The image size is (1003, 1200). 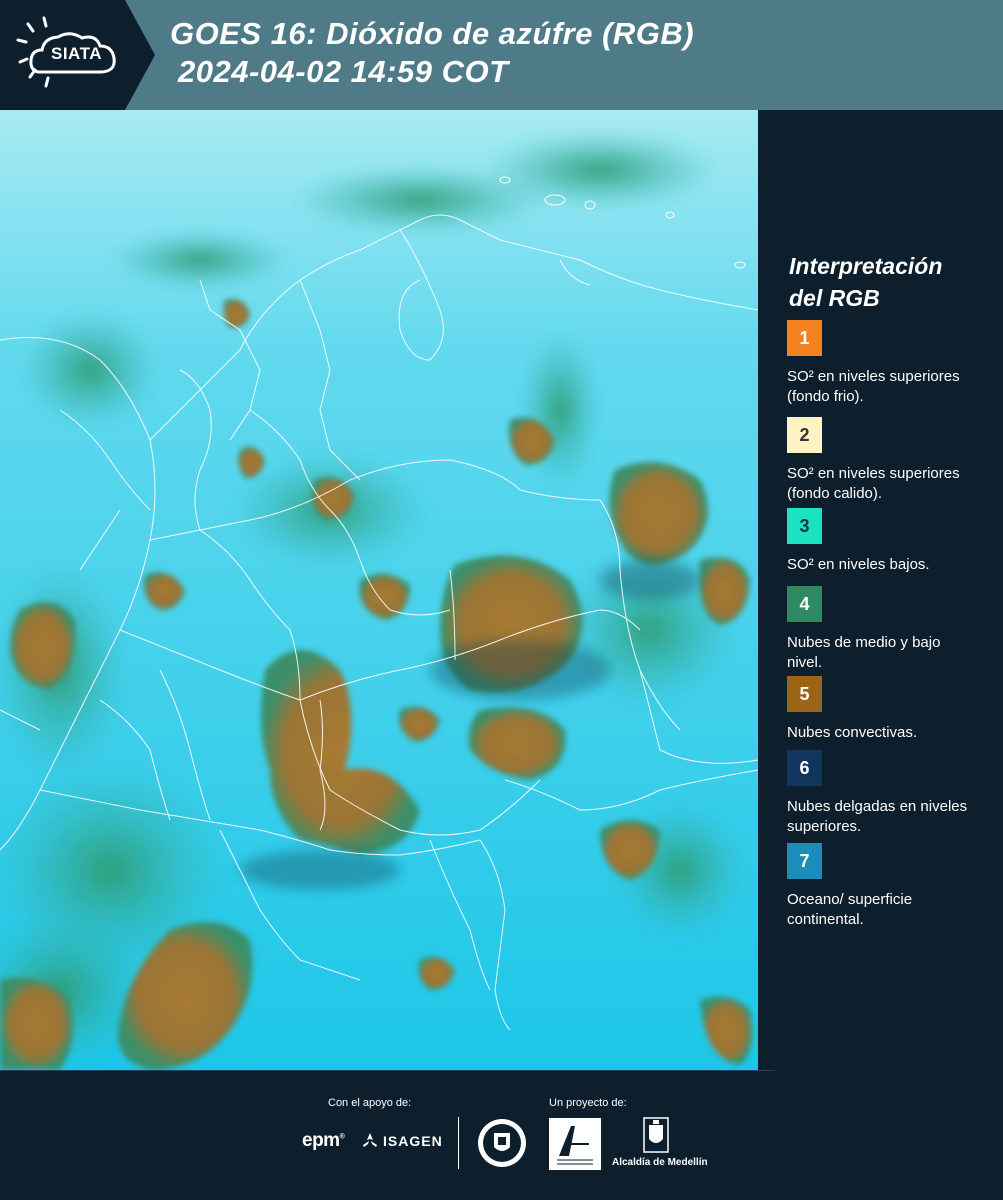 I want to click on isagen-logo-text: ISAGEN, so click(x=413, y=1141).